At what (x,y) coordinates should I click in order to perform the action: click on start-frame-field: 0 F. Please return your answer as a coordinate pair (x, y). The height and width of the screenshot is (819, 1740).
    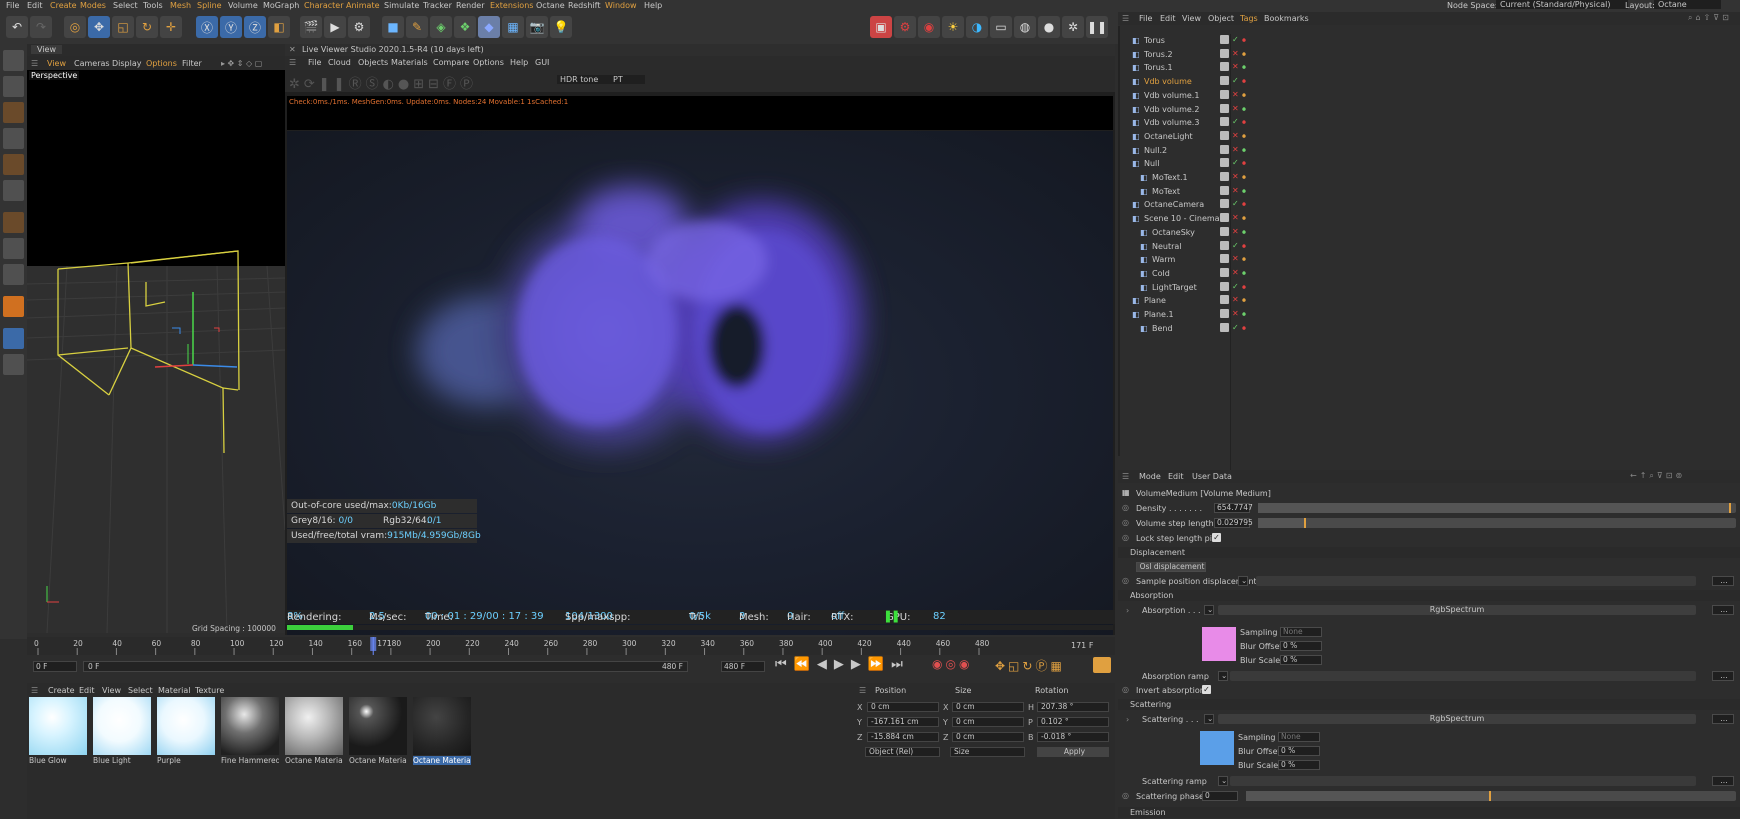
    Looking at the image, I should click on (55, 666).